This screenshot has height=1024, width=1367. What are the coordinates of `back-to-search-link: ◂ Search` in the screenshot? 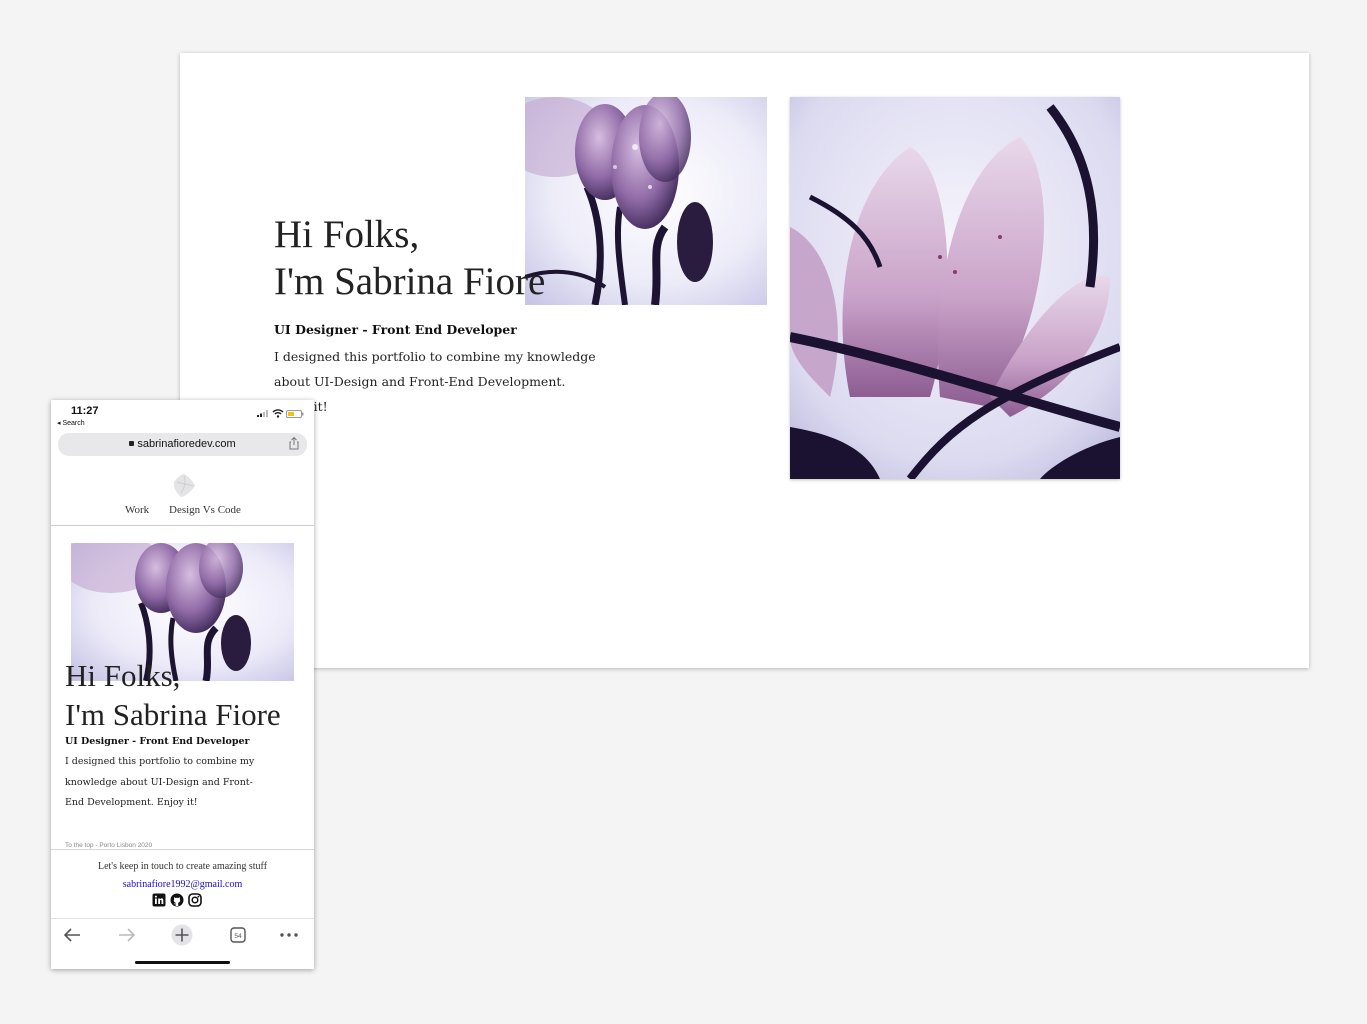 It's located at (71, 423).